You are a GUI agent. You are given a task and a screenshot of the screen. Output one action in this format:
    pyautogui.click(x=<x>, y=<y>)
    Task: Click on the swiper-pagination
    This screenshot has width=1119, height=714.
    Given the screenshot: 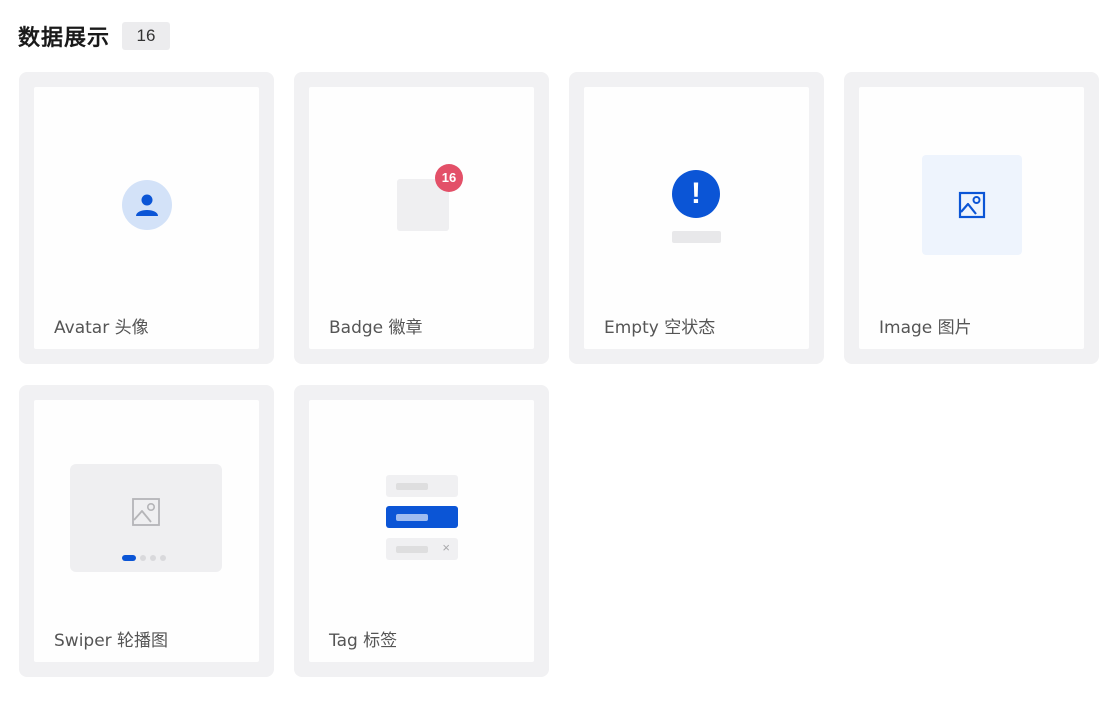 What is the action you would take?
    pyautogui.click(x=144, y=558)
    